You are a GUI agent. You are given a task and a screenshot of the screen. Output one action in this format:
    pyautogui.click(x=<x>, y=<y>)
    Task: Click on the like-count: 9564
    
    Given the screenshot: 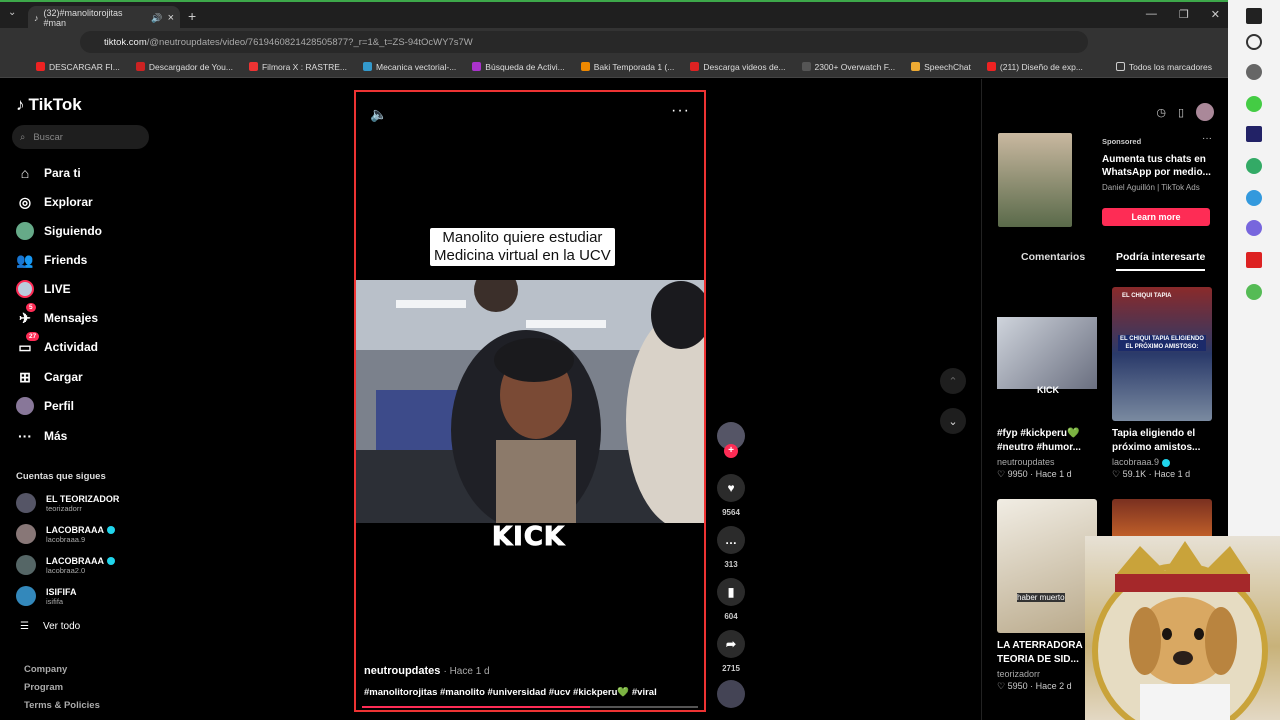 What is the action you would take?
    pyautogui.click(x=731, y=512)
    